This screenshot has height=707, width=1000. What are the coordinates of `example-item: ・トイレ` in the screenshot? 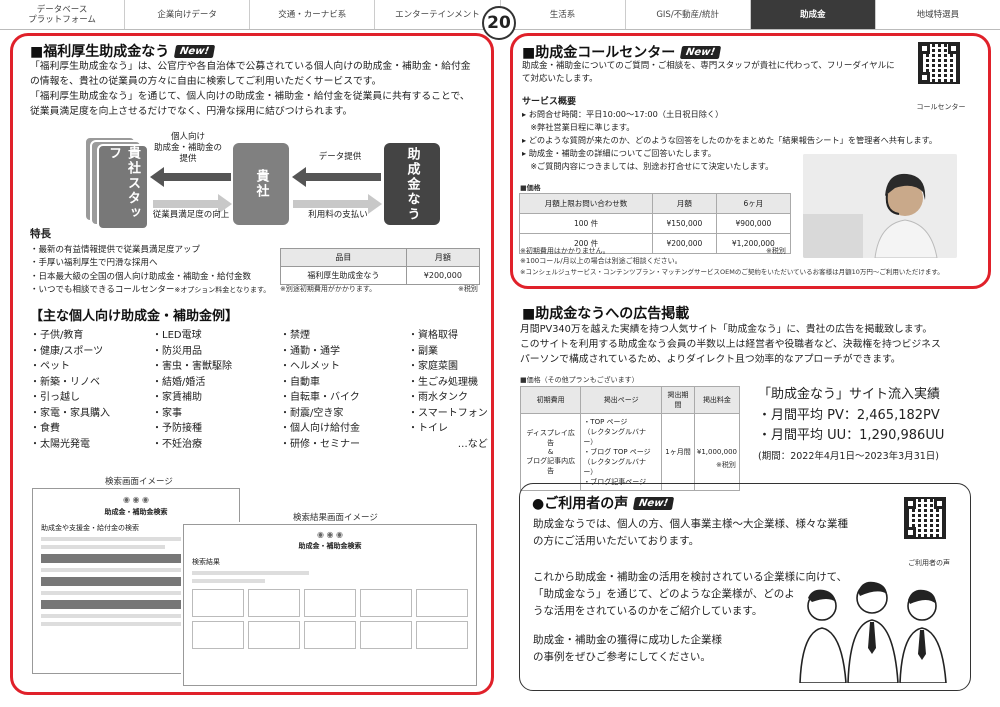 It's located at (428, 428).